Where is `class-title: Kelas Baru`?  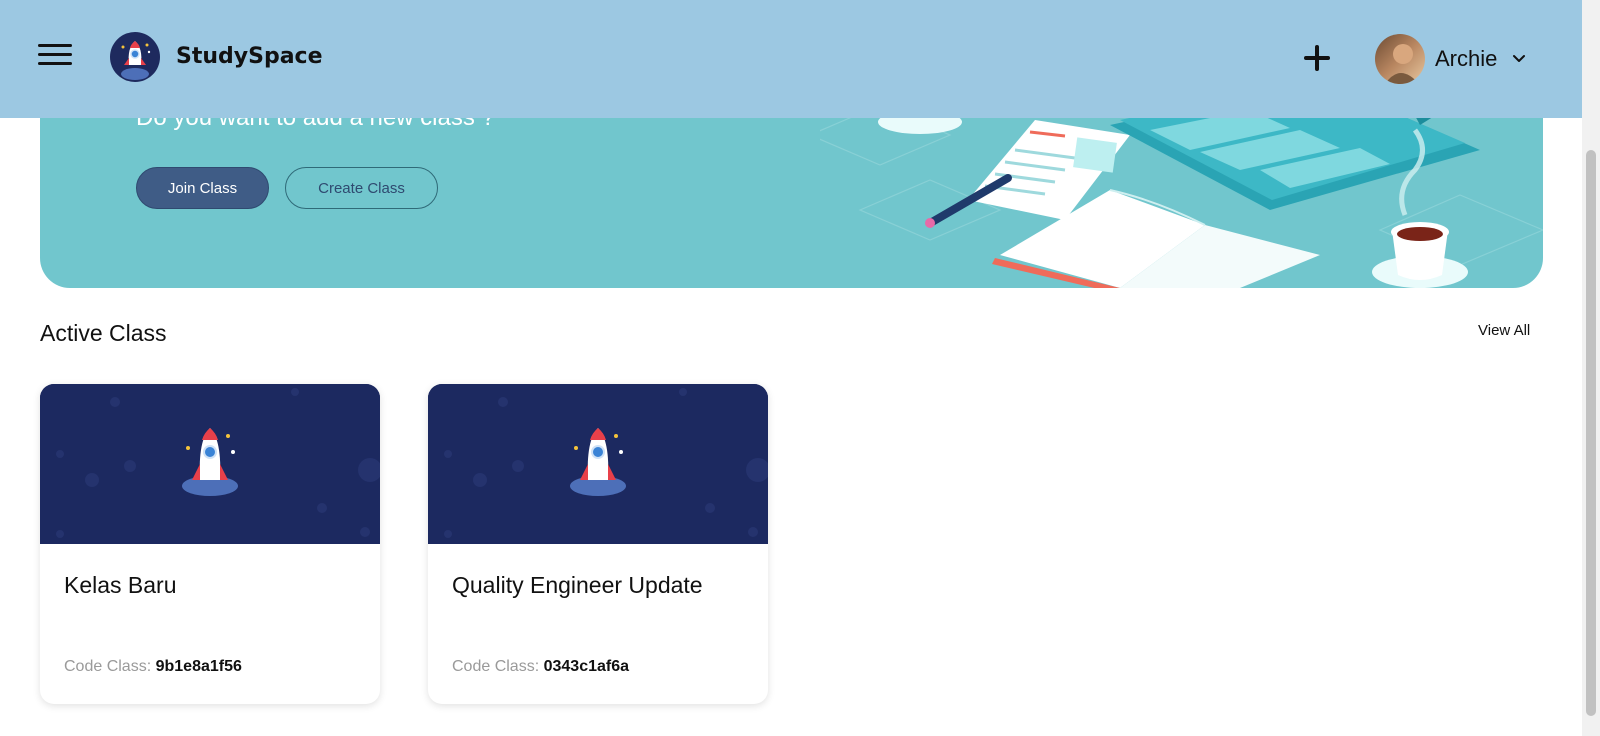 class-title: Kelas Baru is located at coordinates (120, 585).